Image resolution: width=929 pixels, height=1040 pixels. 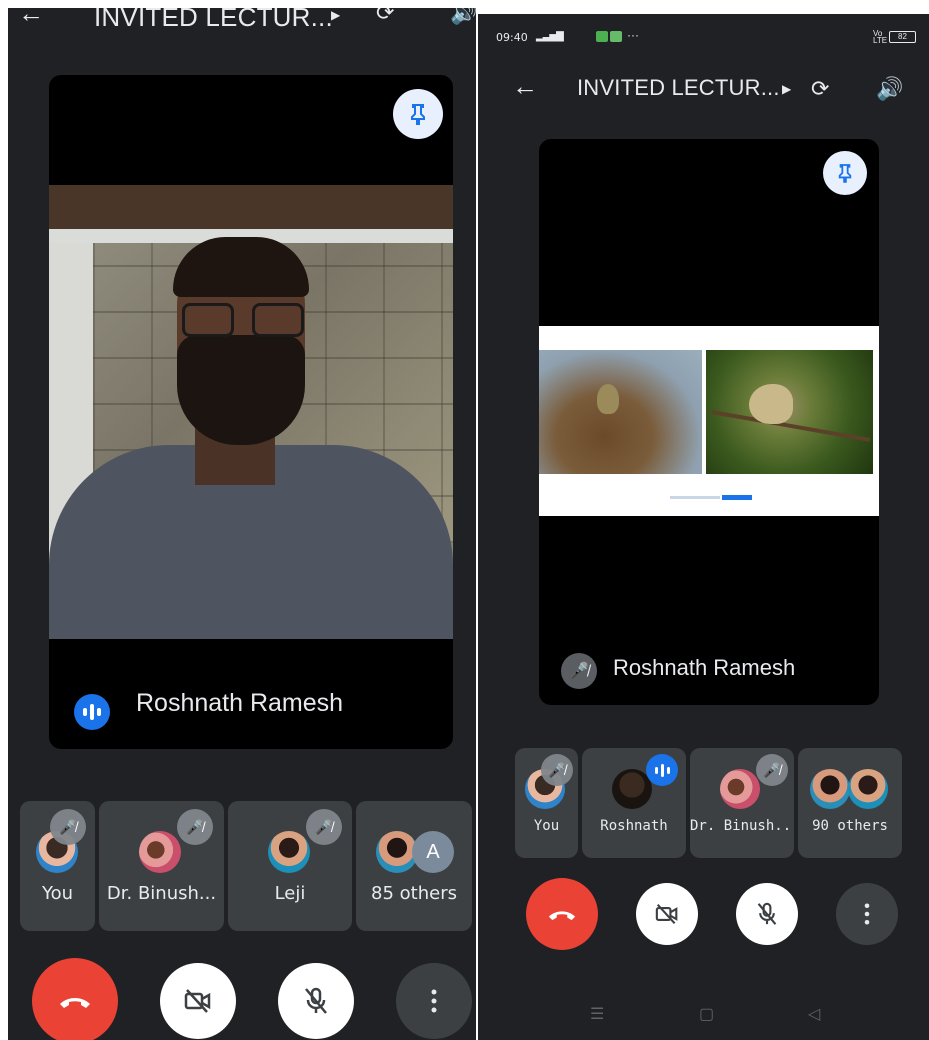 I want to click on participant-tile-others: A 85 others, so click(x=414, y=866).